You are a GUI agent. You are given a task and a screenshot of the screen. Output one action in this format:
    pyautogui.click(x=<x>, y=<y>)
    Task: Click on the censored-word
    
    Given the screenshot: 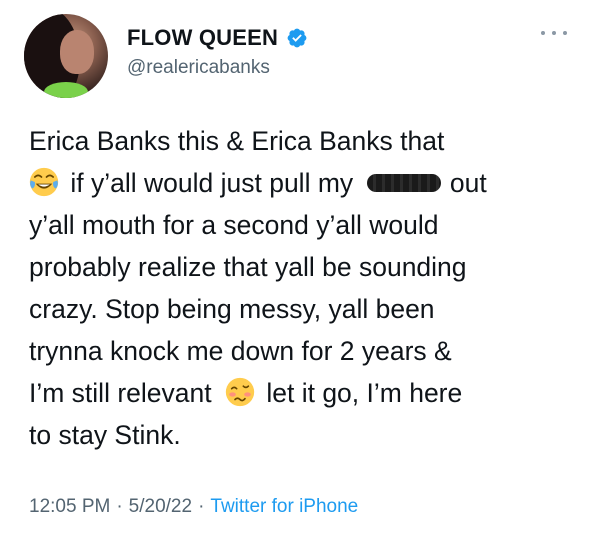 What is the action you would take?
    pyautogui.click(x=403, y=183)
    